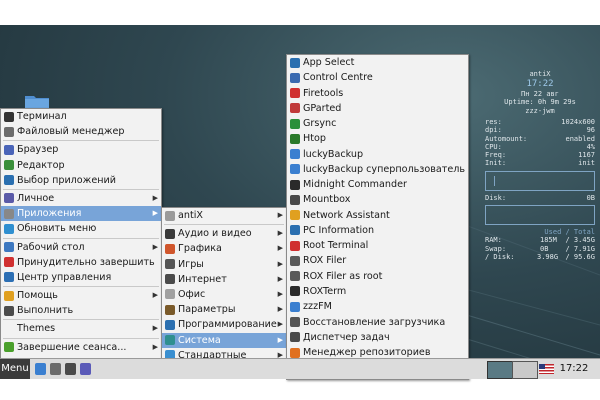 The height and width of the screenshot is (400, 600). Describe the element at coordinates (81, 310) in the screenshot. I see `menu-item-run: Выполнить` at that location.